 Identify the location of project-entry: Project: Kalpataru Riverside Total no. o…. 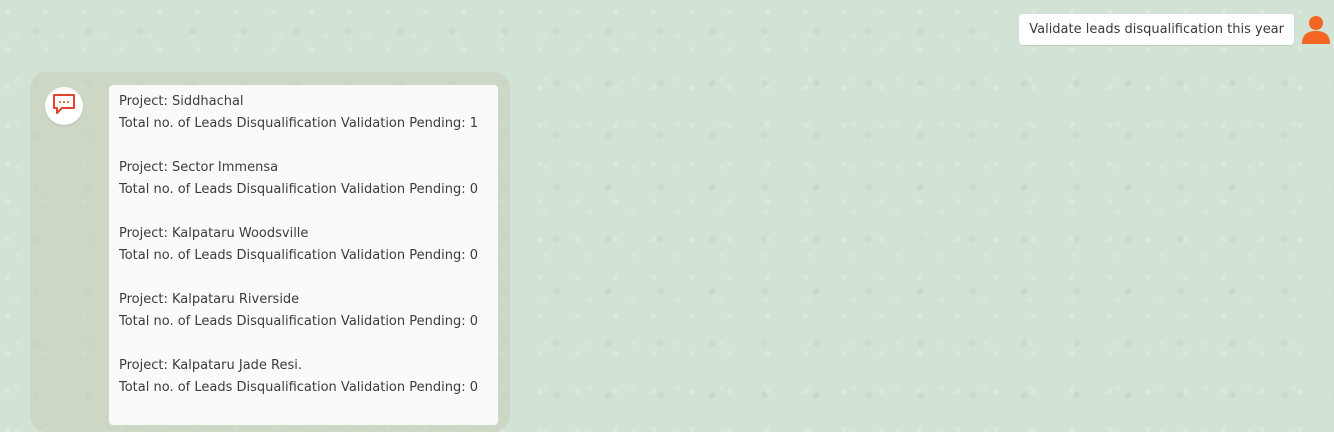
(303, 311).